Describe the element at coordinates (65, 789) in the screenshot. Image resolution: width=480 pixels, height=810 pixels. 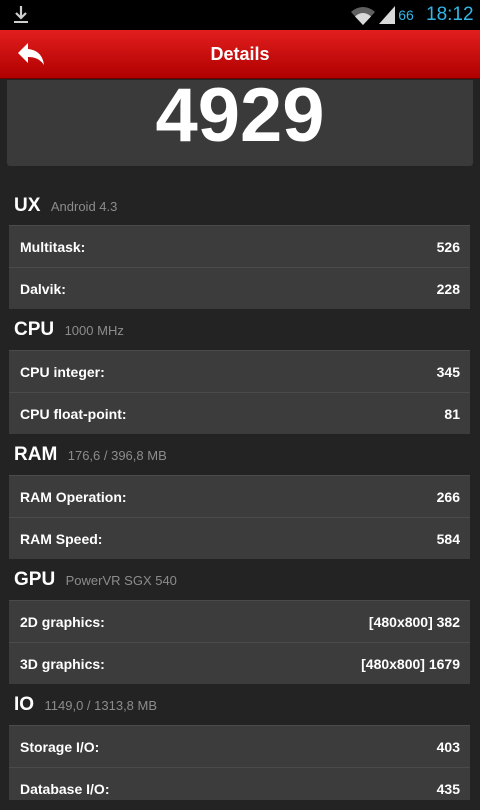
I see `result-label: Database I/O:` at that location.